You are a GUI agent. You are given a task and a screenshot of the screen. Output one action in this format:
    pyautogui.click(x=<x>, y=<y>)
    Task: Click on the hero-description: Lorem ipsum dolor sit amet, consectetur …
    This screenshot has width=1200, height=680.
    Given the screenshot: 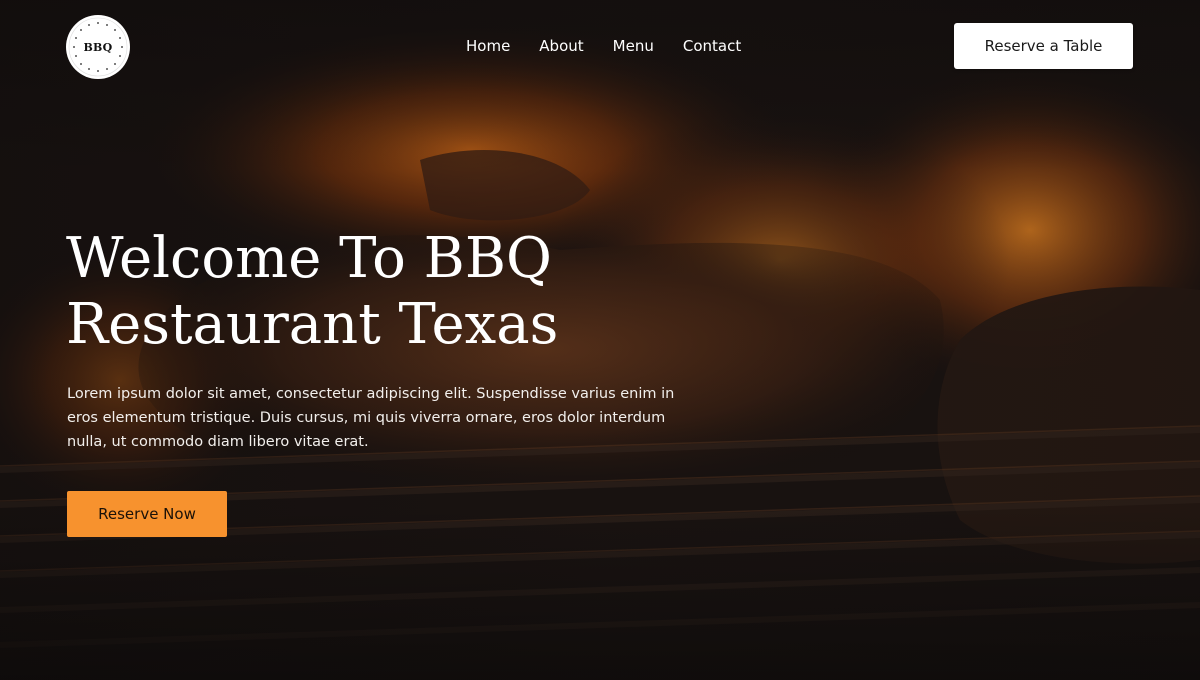 What is the action you would take?
    pyautogui.click(x=371, y=418)
    